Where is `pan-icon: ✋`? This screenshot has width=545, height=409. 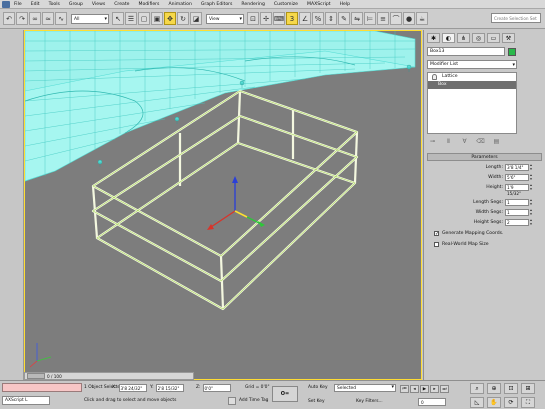
pan-icon: ✋ is located at coordinates (494, 402).